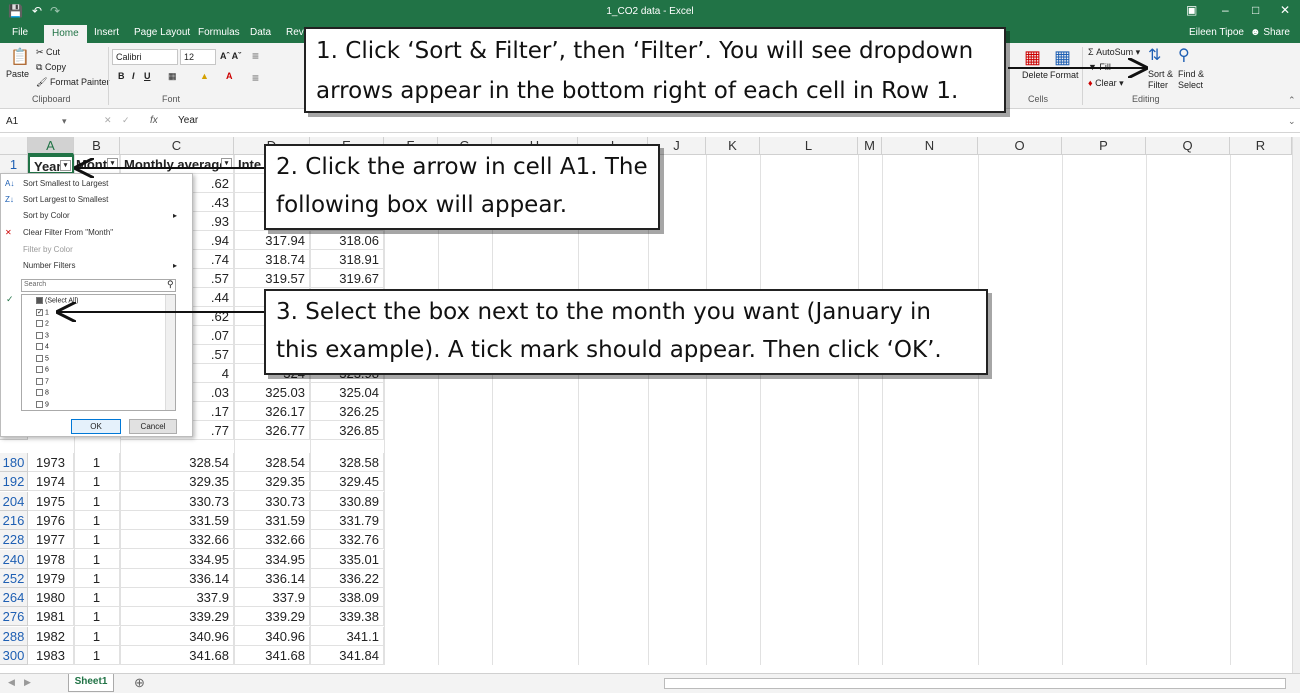 This screenshot has height=693, width=1300. What do you see at coordinates (650, 683) in the screenshot?
I see `sheet-tab-bar: ◀ ▶ Sheet1 ⊕` at bounding box center [650, 683].